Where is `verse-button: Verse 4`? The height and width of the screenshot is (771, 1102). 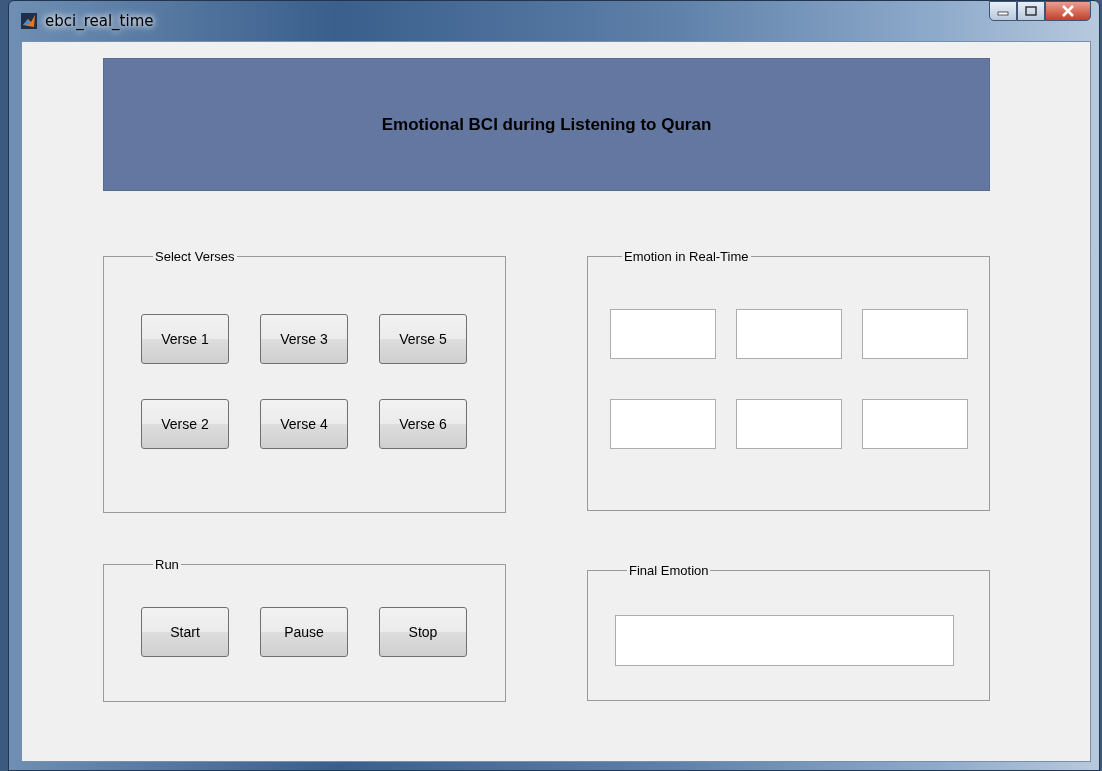
verse-button: Verse 4 is located at coordinates (304, 424).